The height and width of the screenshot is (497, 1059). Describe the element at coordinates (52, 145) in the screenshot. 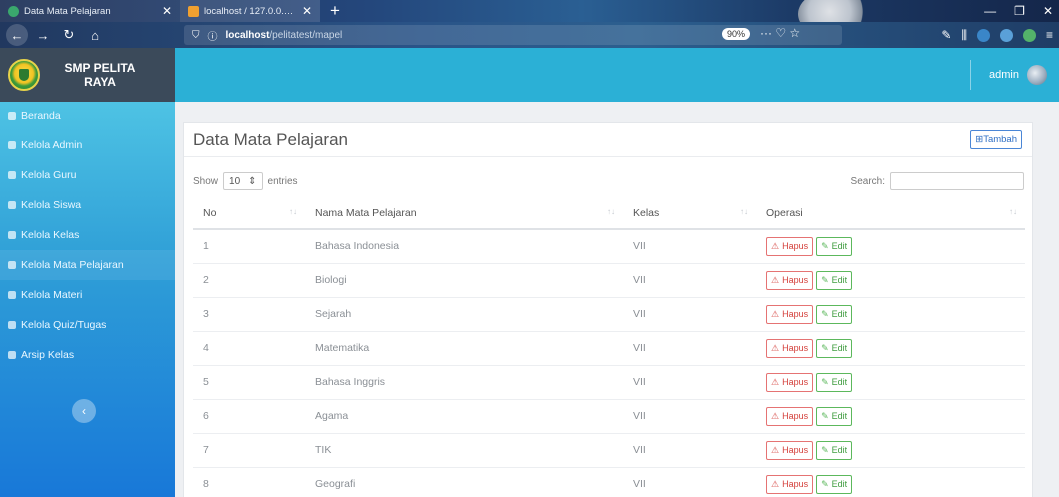

I see `sidebar-item-label: Kelola Admin` at that location.